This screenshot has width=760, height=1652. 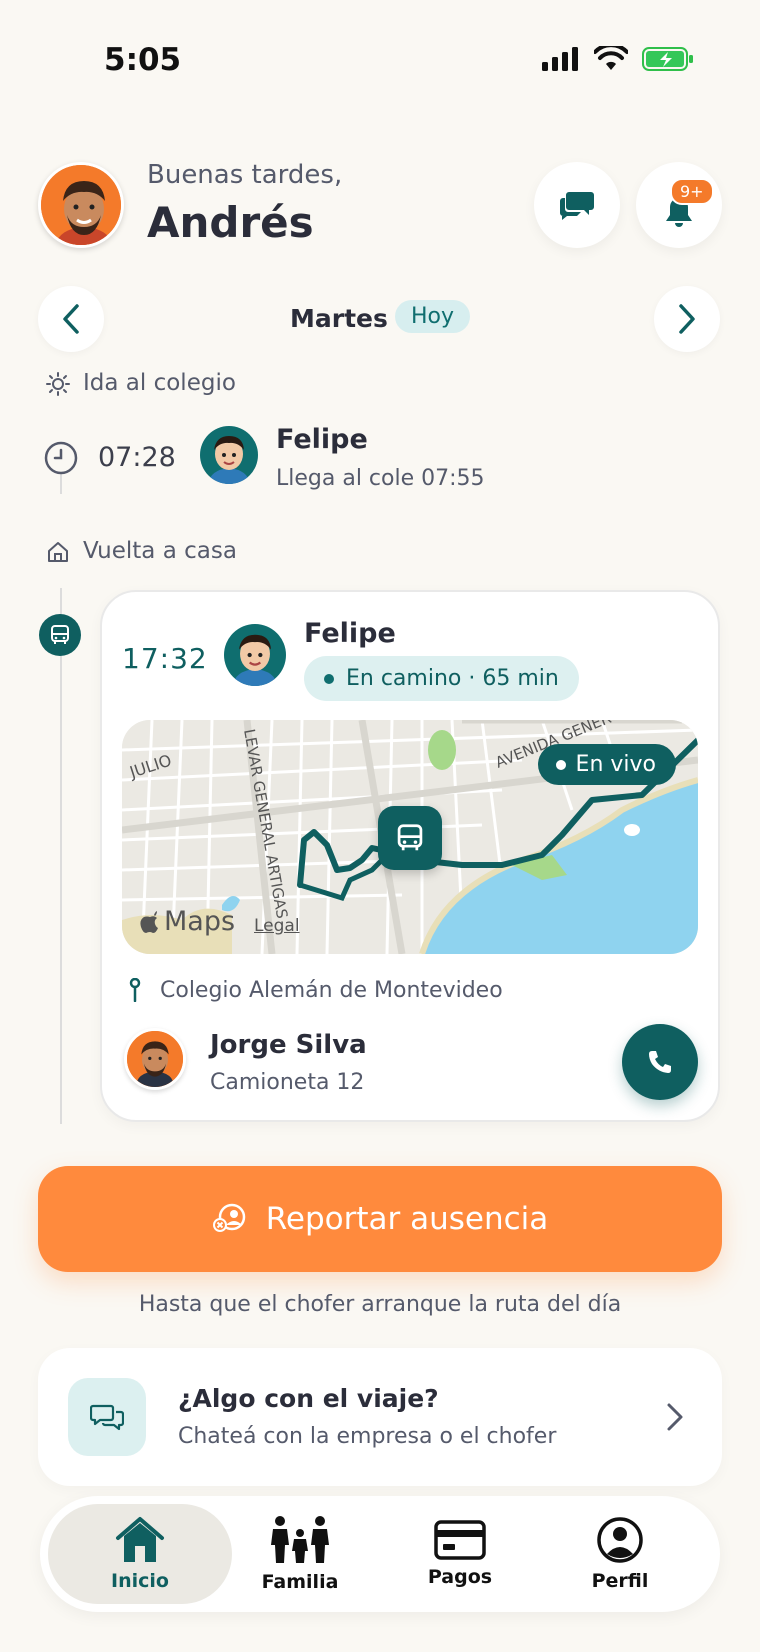 What do you see at coordinates (81, 205) in the screenshot?
I see `user-avatar` at bounding box center [81, 205].